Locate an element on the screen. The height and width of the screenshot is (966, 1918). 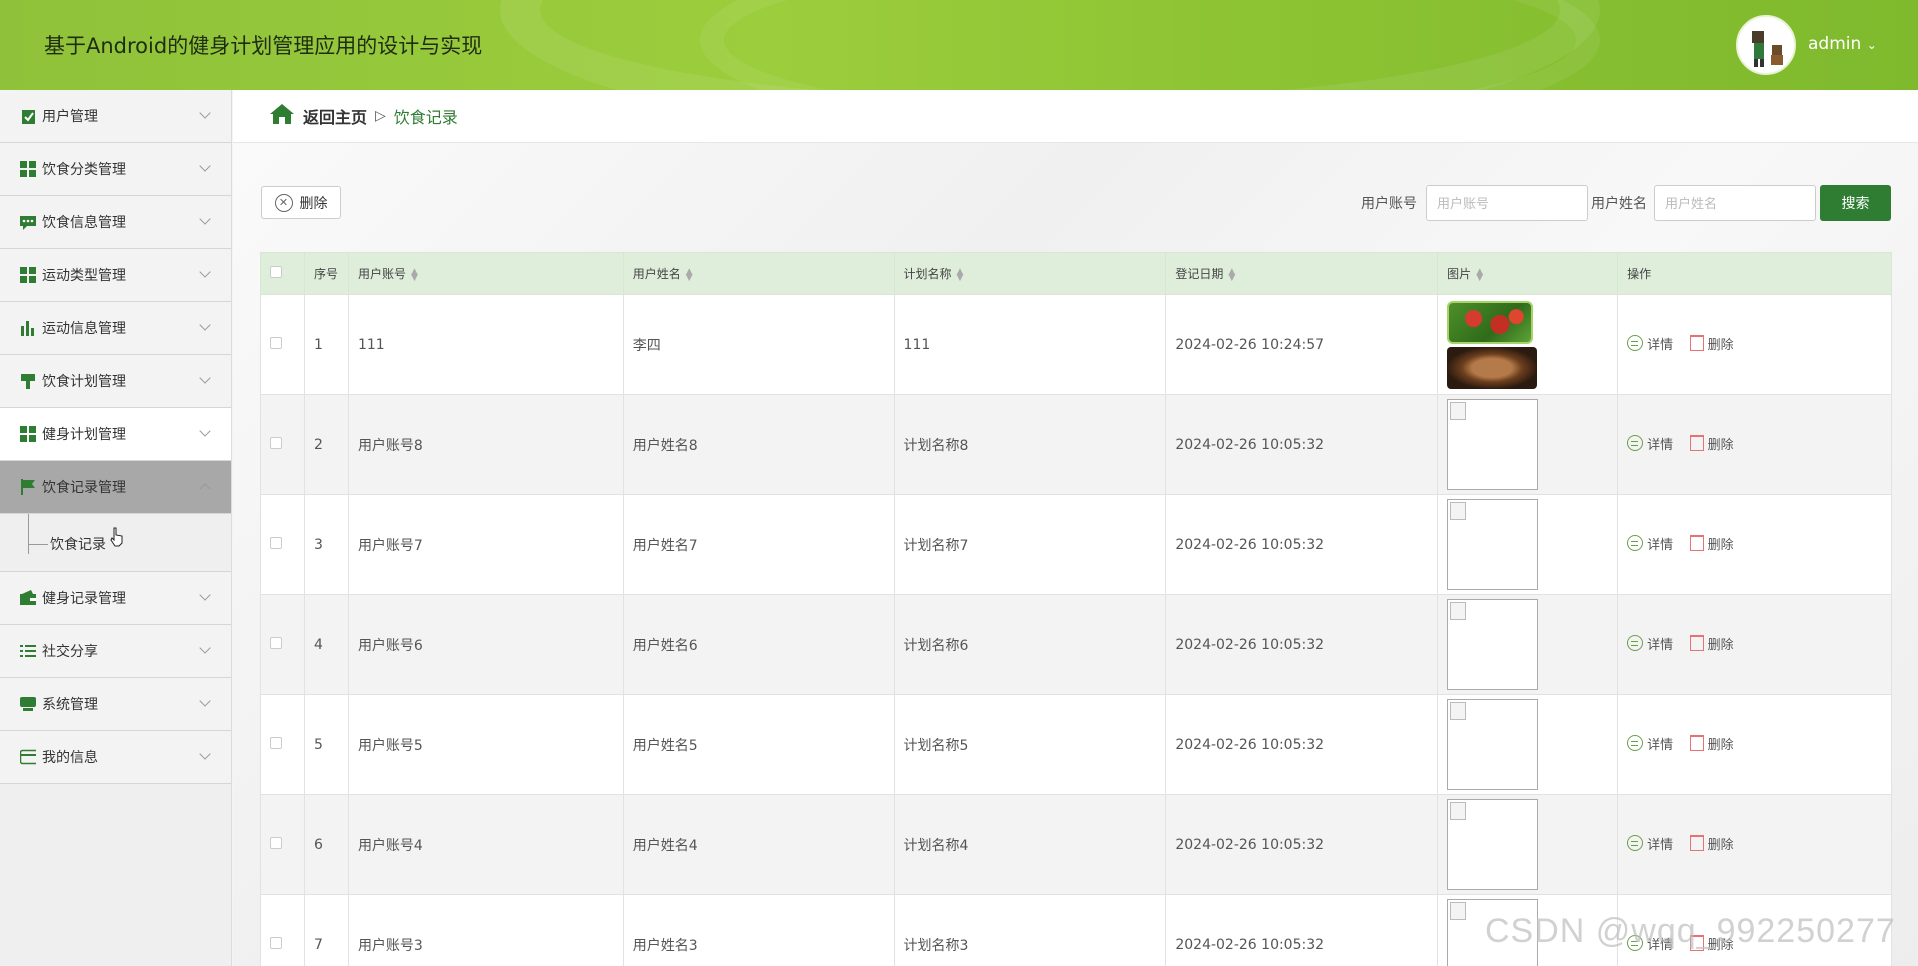
select-all-cell is located at coordinates (282, 273).